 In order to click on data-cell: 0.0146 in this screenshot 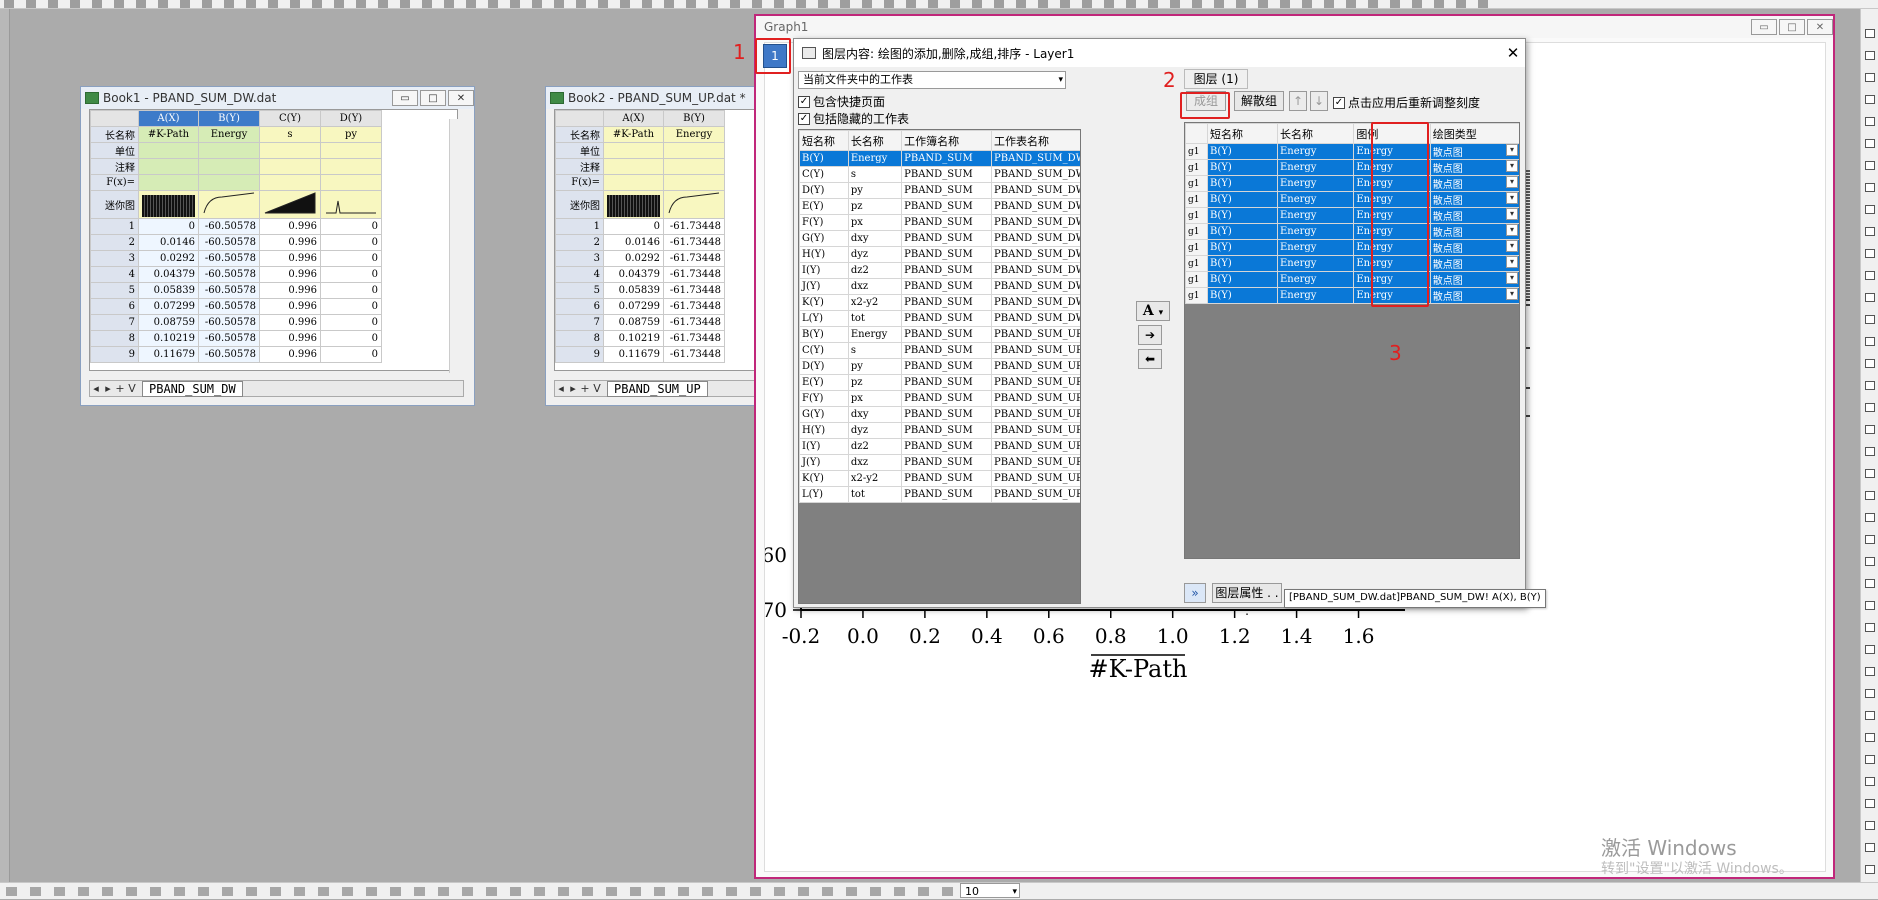, I will do `click(633, 242)`.